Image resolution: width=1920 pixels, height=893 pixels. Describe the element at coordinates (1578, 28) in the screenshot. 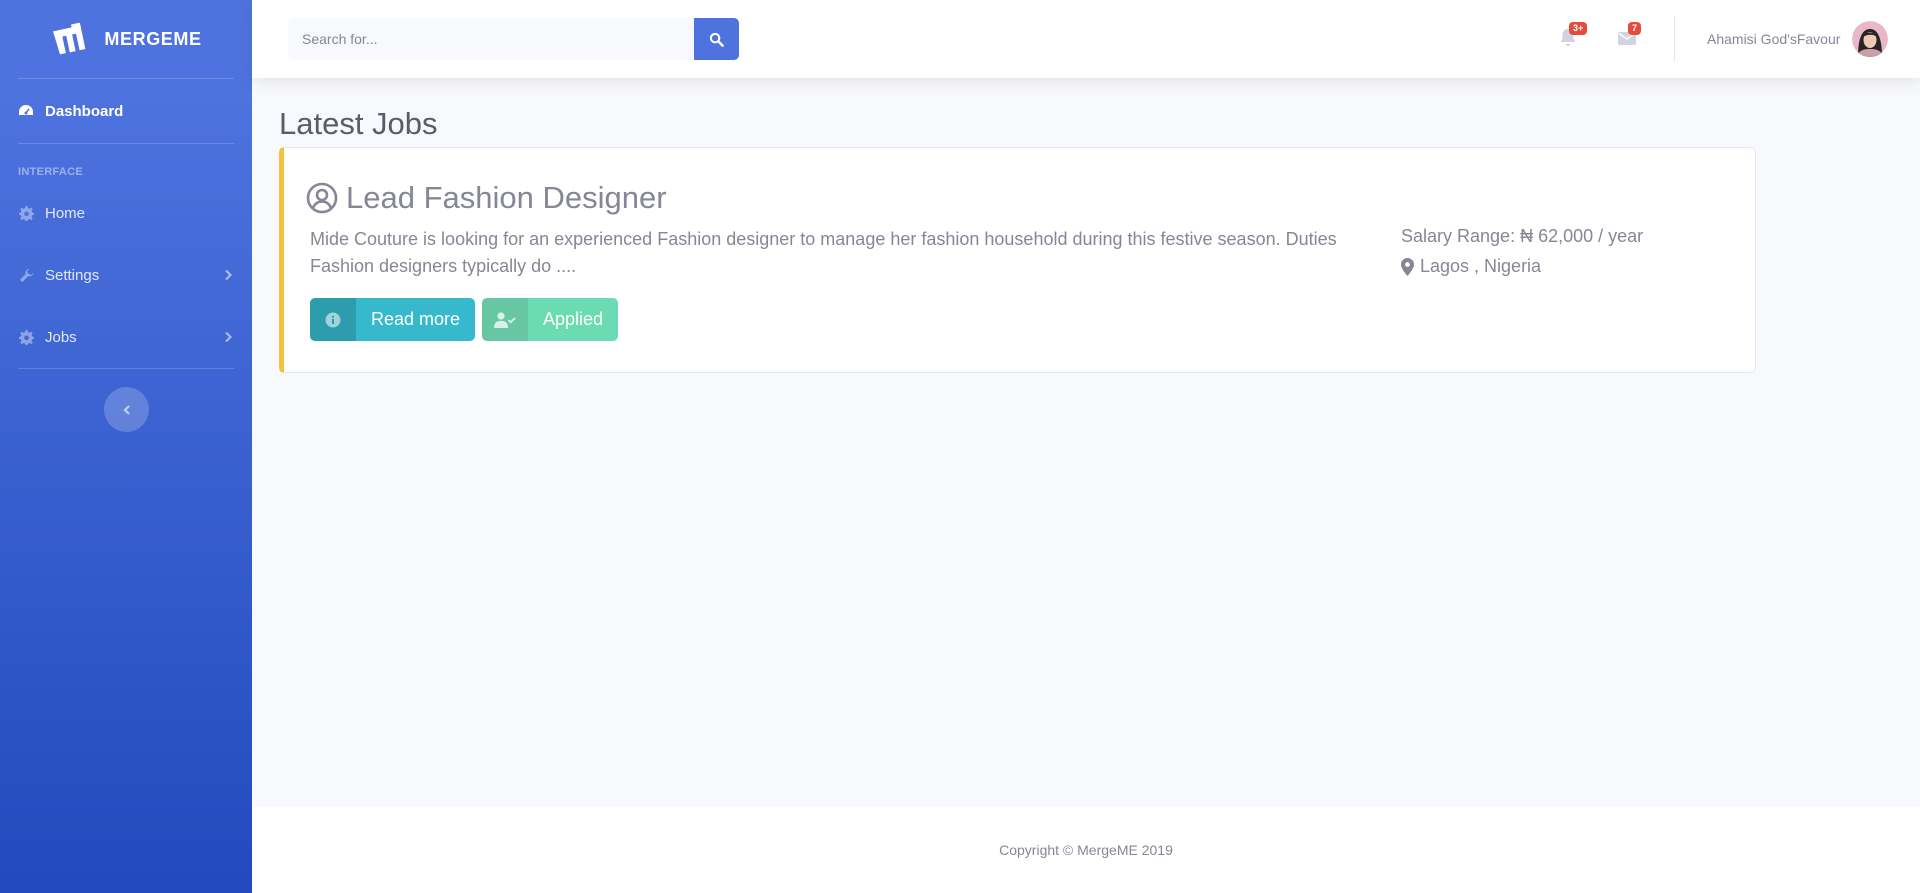

I see `alerts-count-badge: 3+` at that location.